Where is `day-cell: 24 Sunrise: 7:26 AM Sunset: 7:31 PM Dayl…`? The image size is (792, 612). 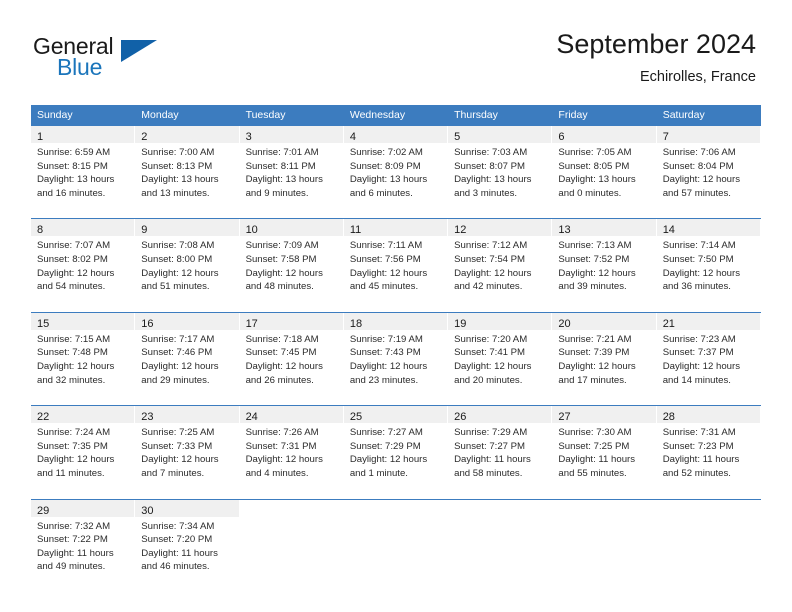
day-cell: 24 Sunrise: 7:26 AM Sunset: 7:31 PM Dayl… is located at coordinates (291, 445).